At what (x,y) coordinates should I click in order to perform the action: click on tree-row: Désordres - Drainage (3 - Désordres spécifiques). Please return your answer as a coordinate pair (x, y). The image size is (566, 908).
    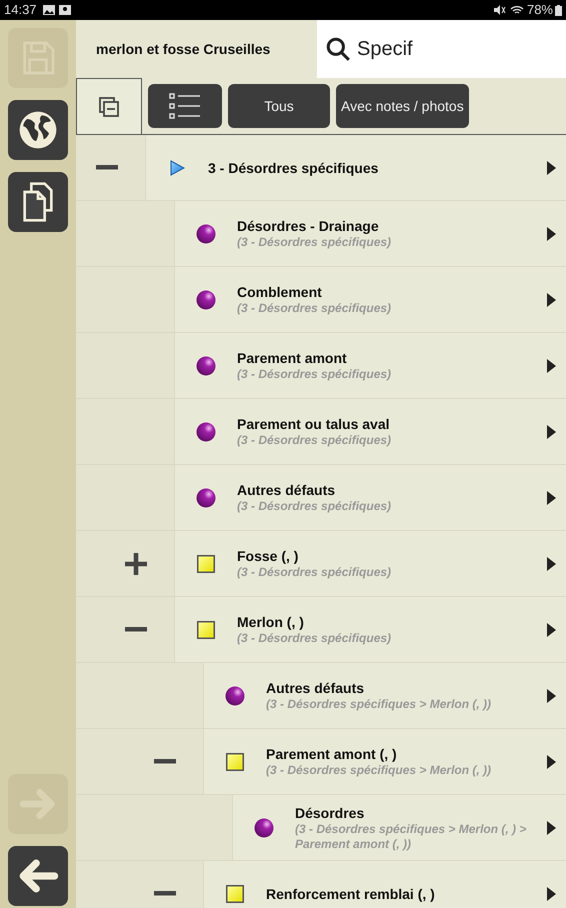
    Looking at the image, I should click on (370, 233).